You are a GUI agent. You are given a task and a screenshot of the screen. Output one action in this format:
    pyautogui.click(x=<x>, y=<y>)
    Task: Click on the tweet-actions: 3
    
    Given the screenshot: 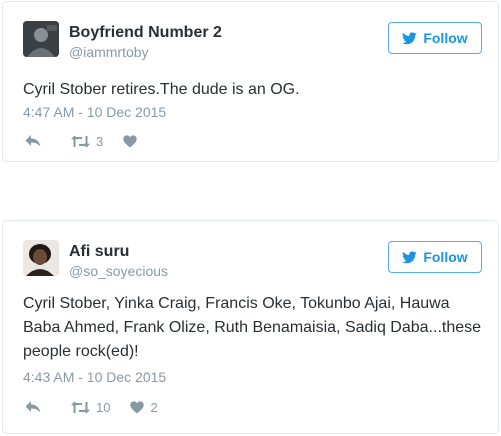 What is the action you would take?
    pyautogui.click(x=84, y=141)
    